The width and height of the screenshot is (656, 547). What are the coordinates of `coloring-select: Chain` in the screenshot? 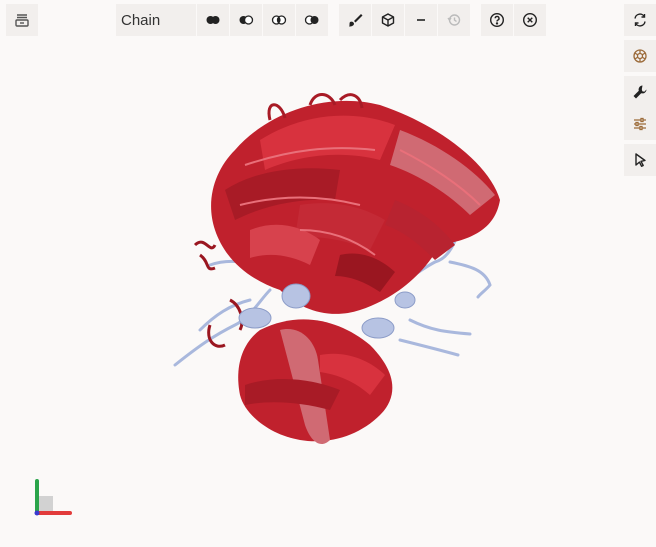 It's located at (156, 20).